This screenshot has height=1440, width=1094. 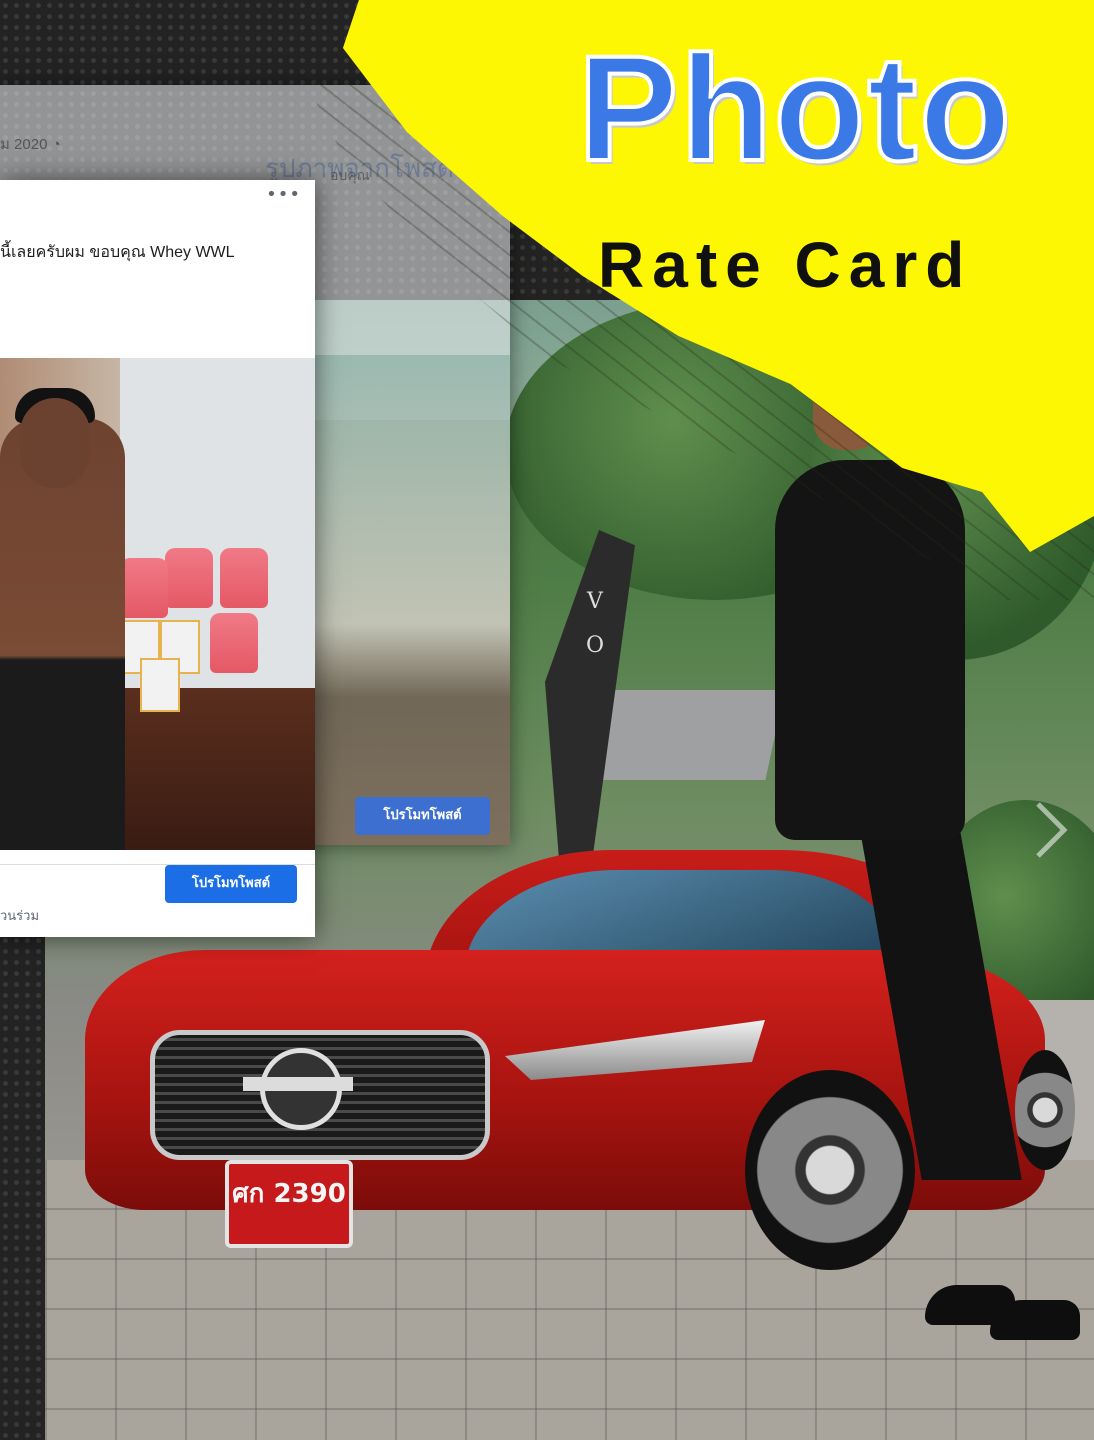 What do you see at coordinates (231, 884) in the screenshot?
I see `promote-post-button: โปรโมทโพสต์` at bounding box center [231, 884].